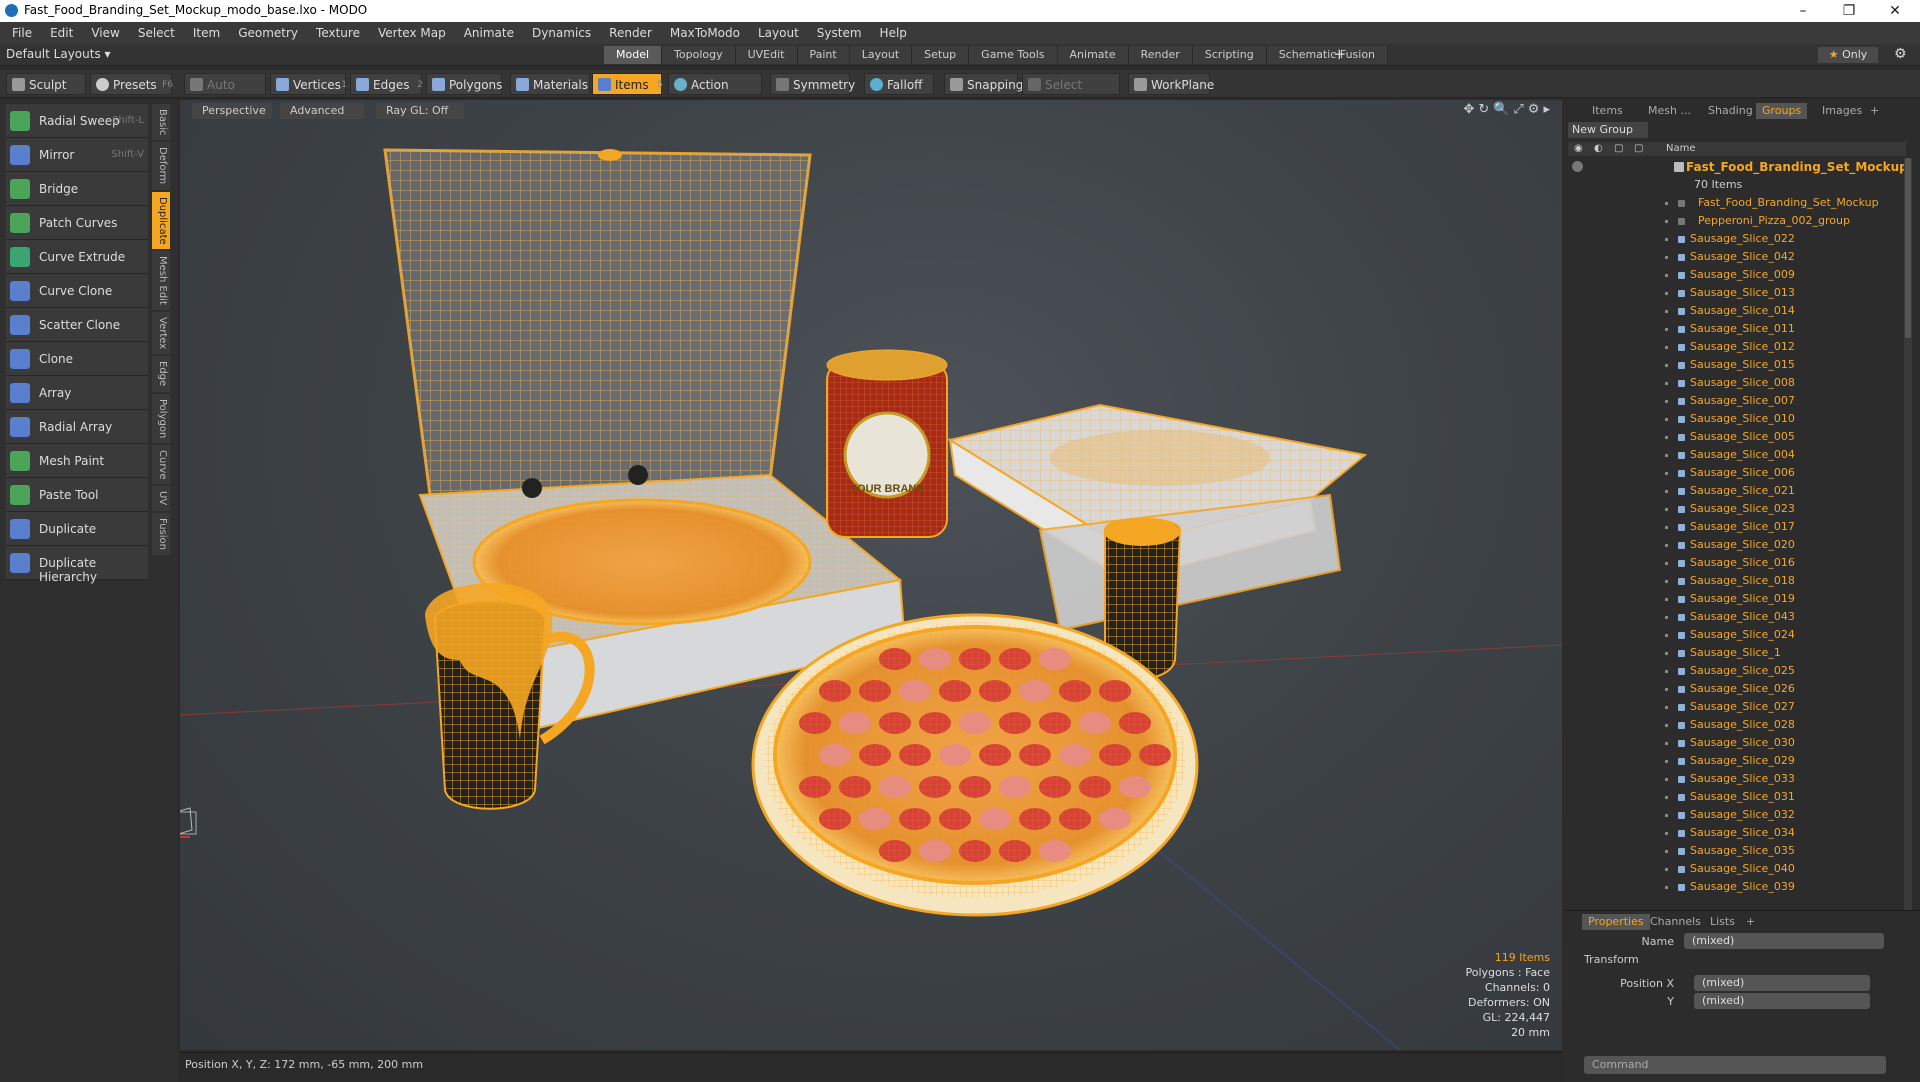 This screenshot has width=1920, height=1082. What do you see at coordinates (1737, 401) in the screenshot?
I see `list-item: Sausage_Slice_007` at bounding box center [1737, 401].